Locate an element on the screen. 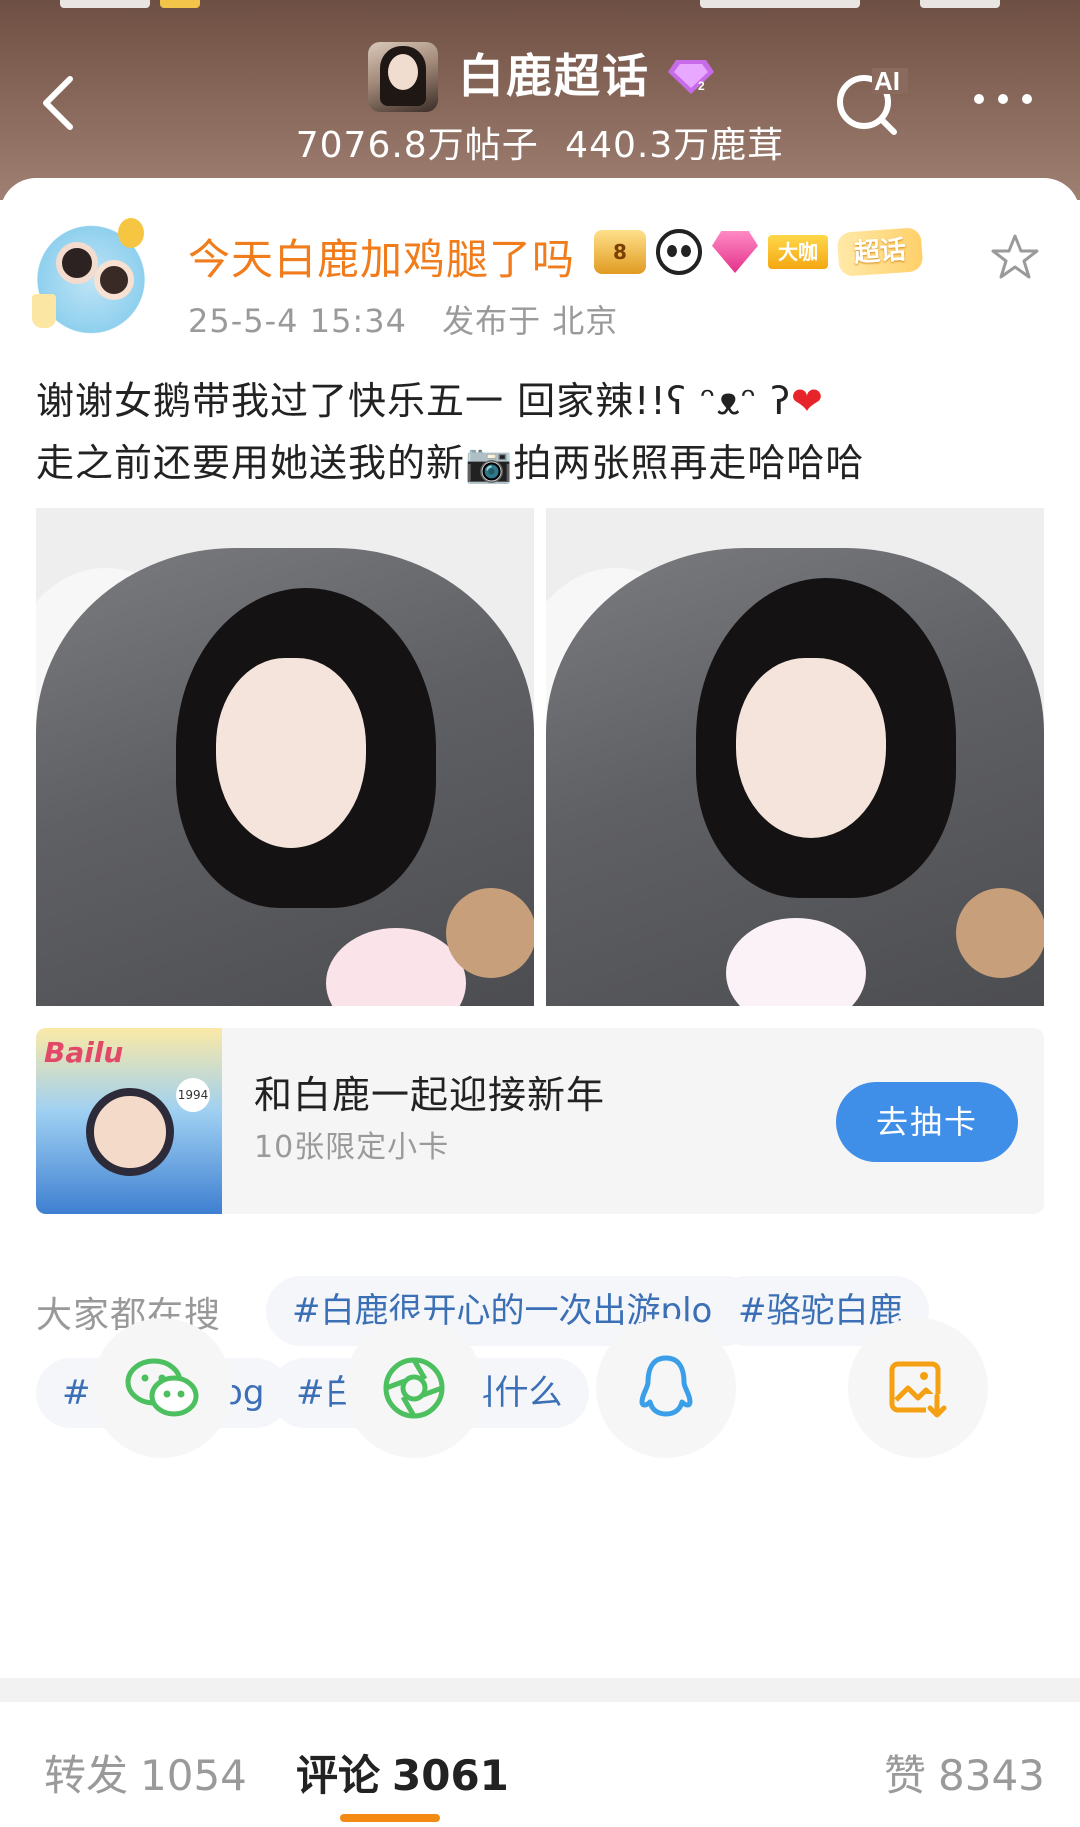  status-bar is located at coordinates (540, 9).